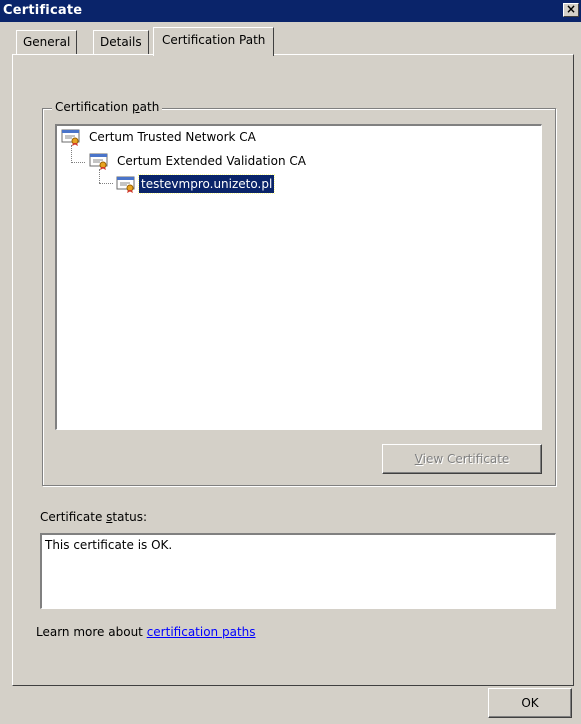 The image size is (581, 724). I want to click on tab-certification-path: Certification Path, so click(214, 41).